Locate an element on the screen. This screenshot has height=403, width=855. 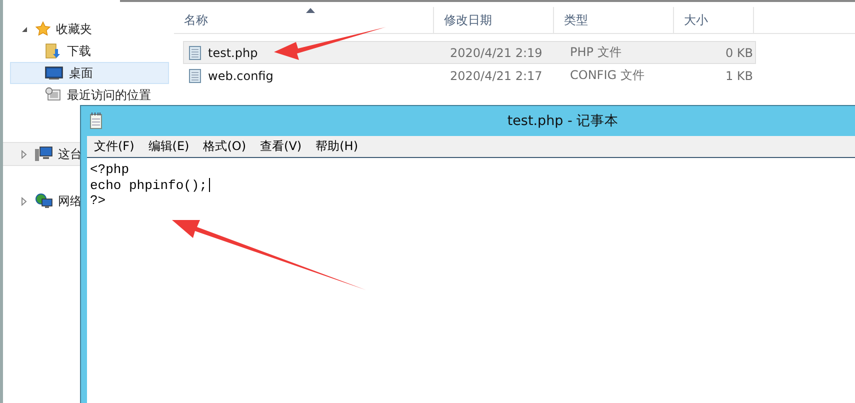
sidebar-item: 桌面 is located at coordinates (89, 73).